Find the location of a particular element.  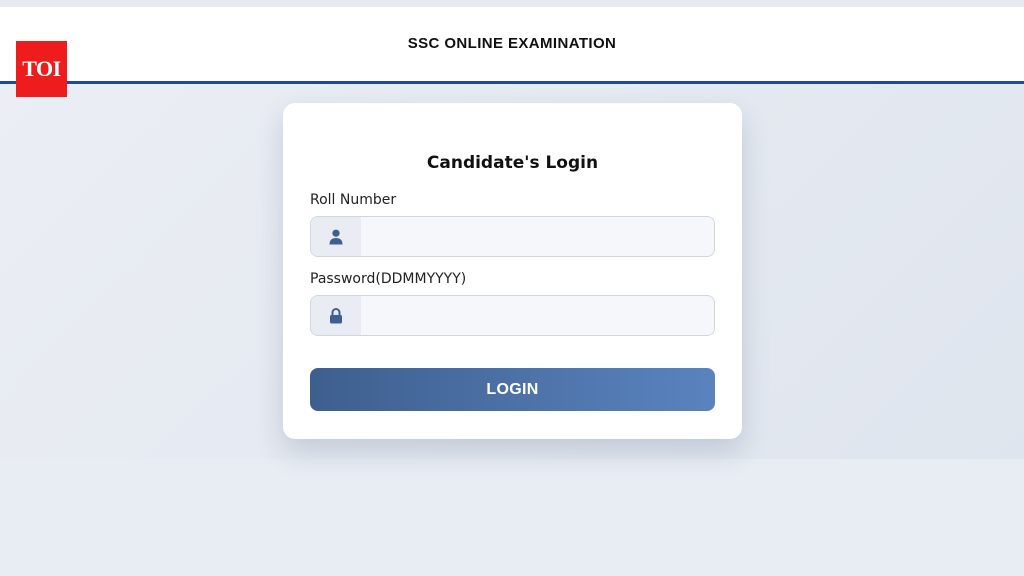

lock-icon is located at coordinates (336, 315).